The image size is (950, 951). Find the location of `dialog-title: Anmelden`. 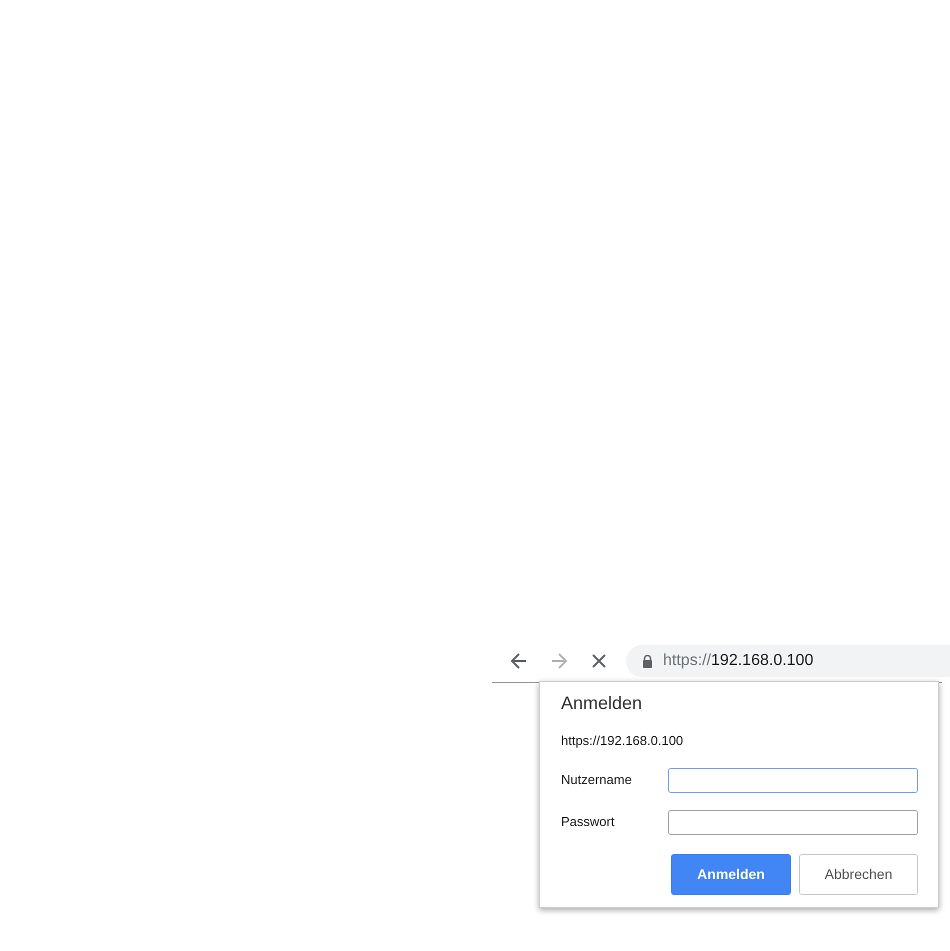

dialog-title: Anmelden is located at coordinates (602, 703).